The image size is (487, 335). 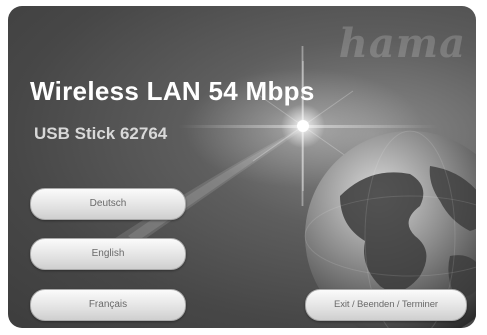 What do you see at coordinates (172, 91) in the screenshot?
I see `product-title: Wireless LAN 54 Mbps` at bounding box center [172, 91].